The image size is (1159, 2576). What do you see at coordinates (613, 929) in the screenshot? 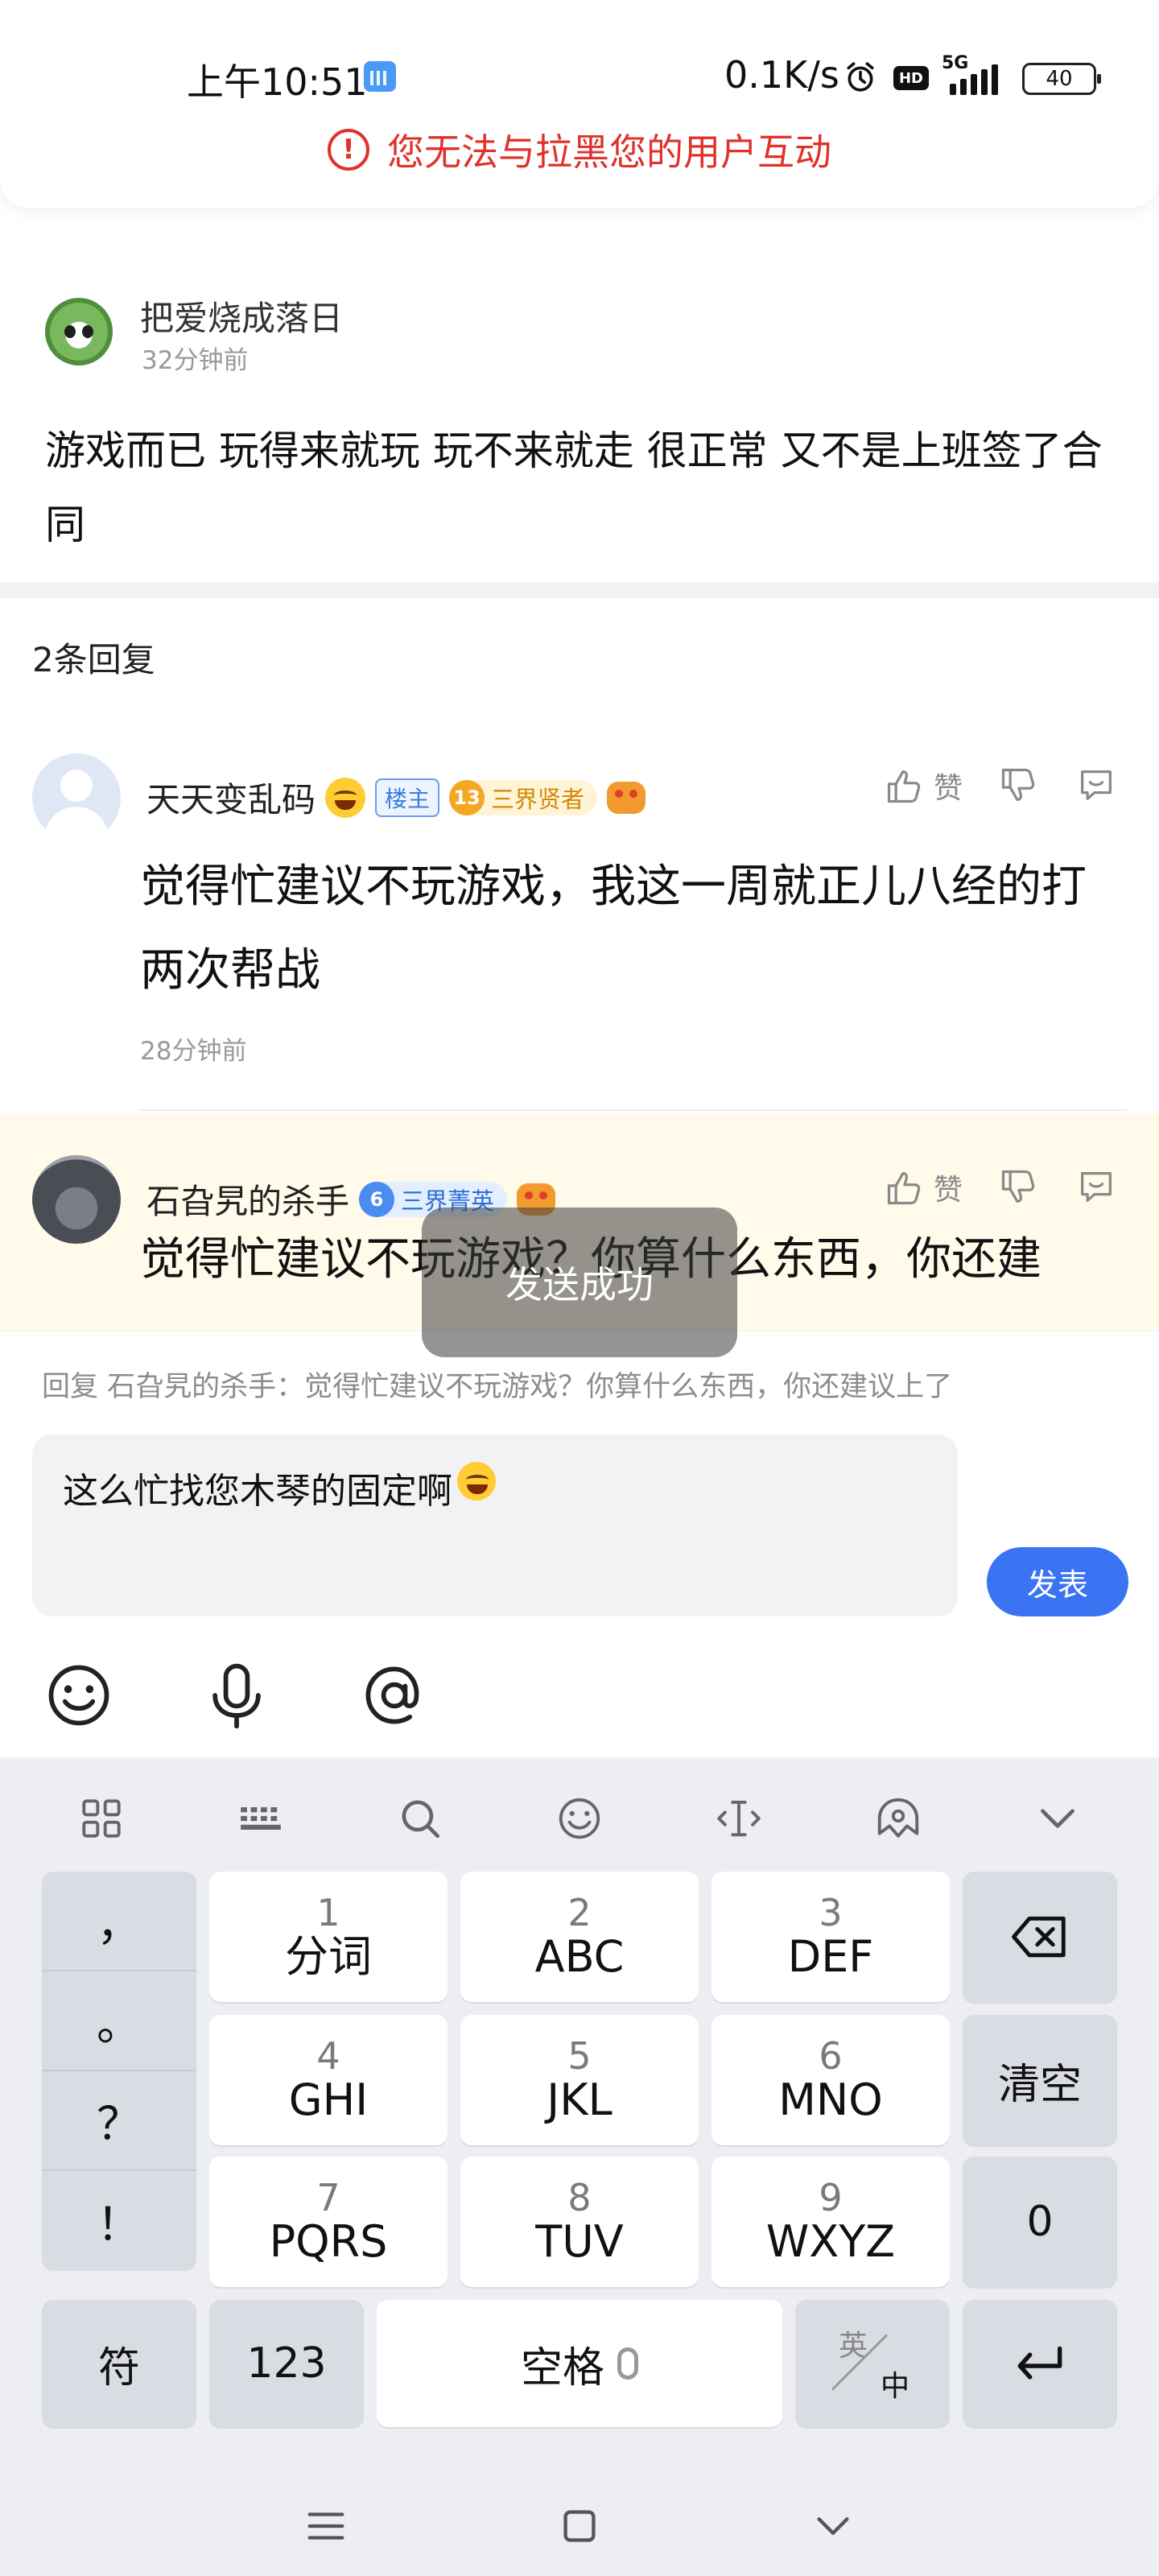
I see `reply-content: 觉得忙建议不玩游戏，我这一周就正儿八经的打两次帮战` at bounding box center [613, 929].